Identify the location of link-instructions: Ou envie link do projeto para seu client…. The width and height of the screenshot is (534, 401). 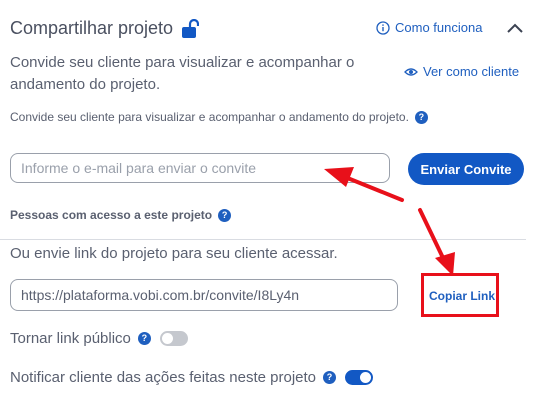
(174, 253).